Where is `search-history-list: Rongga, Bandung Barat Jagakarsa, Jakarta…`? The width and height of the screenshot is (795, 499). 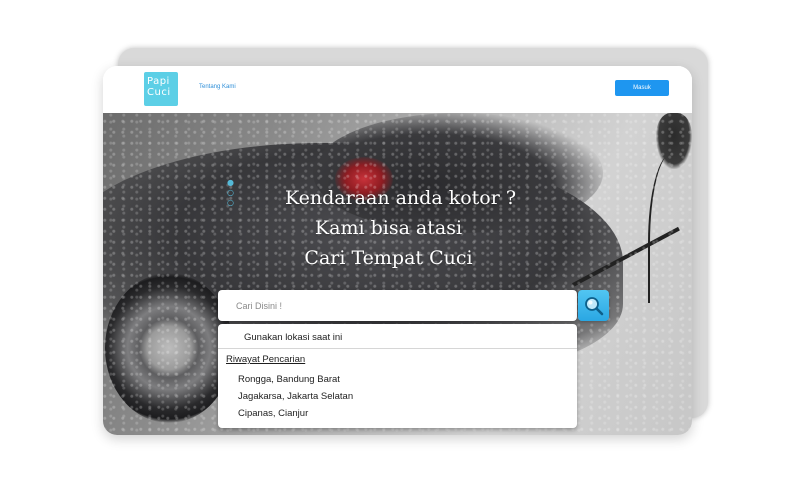 search-history-list: Rongga, Bandung Barat Jagakarsa, Jakarta… is located at coordinates (295, 396).